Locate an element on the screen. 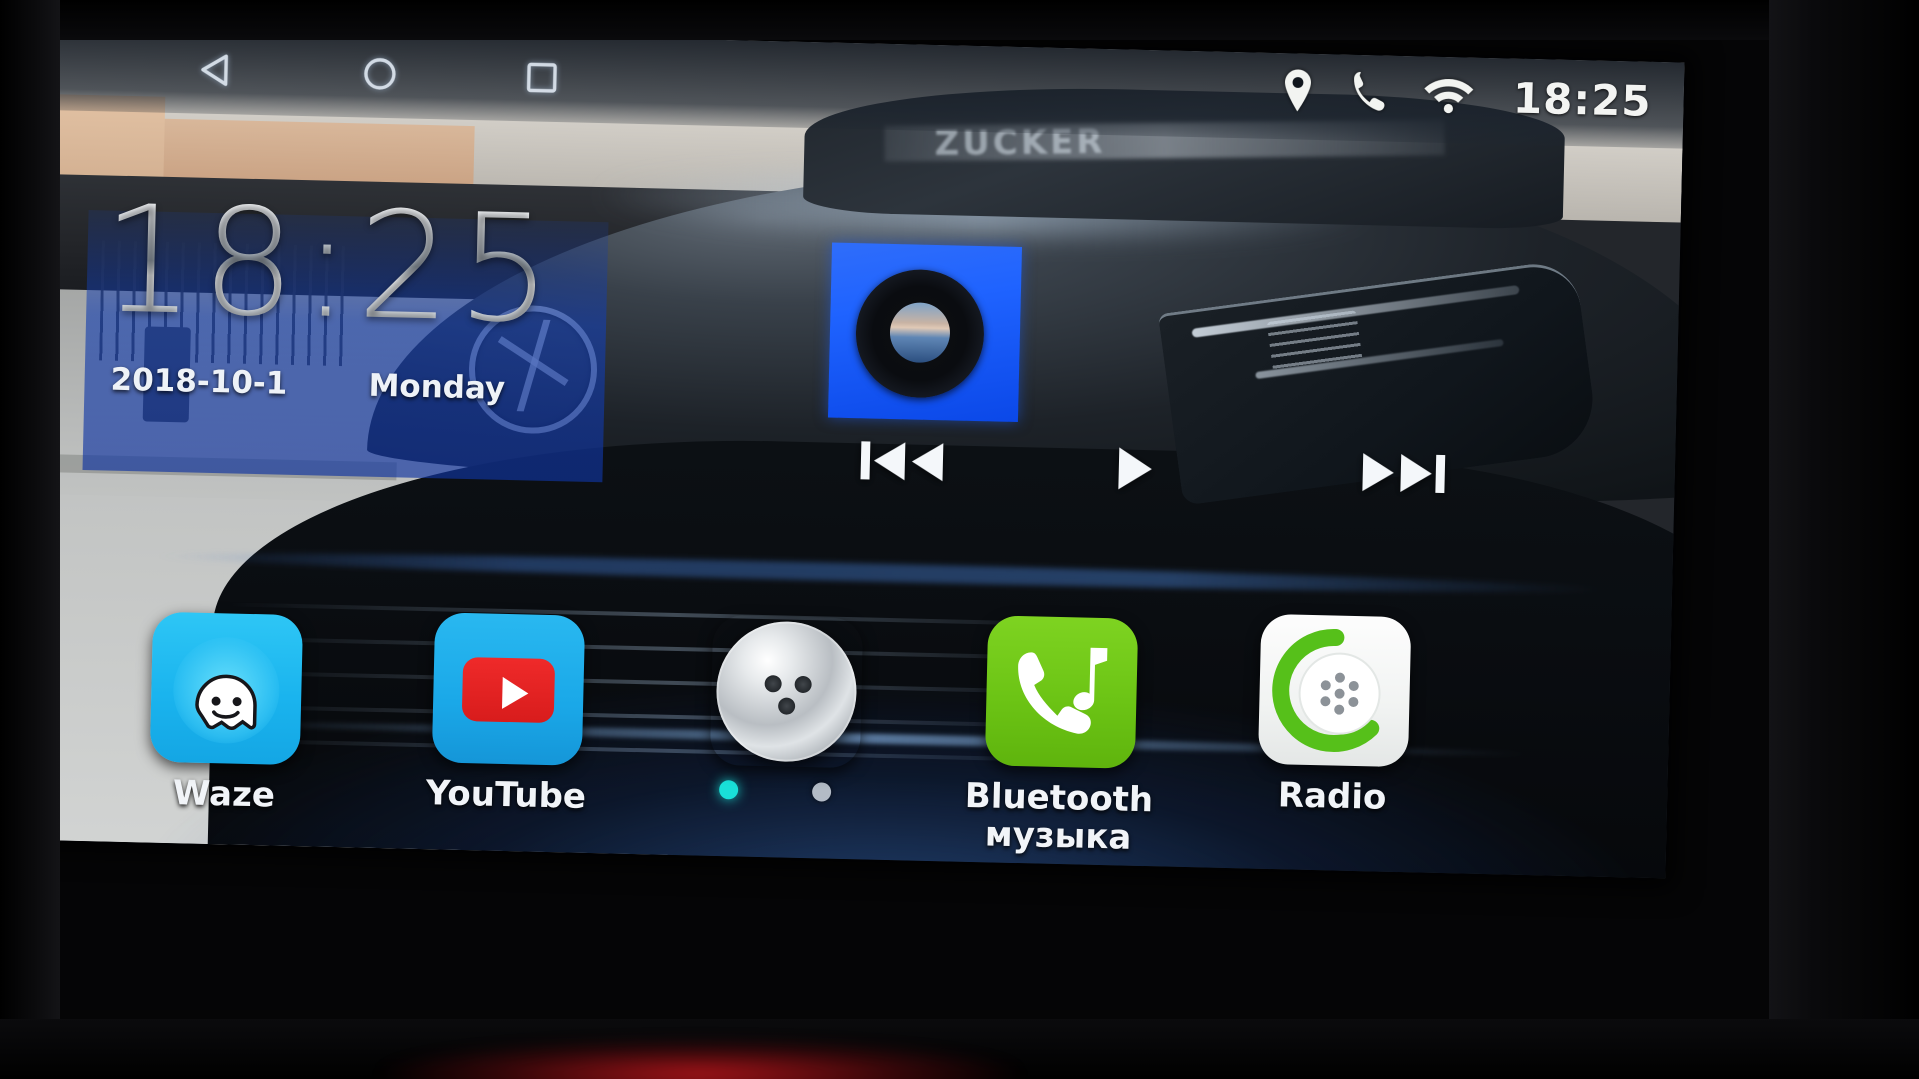 This screenshot has width=1919, height=1079. home-nav-button is located at coordinates (379, 76).